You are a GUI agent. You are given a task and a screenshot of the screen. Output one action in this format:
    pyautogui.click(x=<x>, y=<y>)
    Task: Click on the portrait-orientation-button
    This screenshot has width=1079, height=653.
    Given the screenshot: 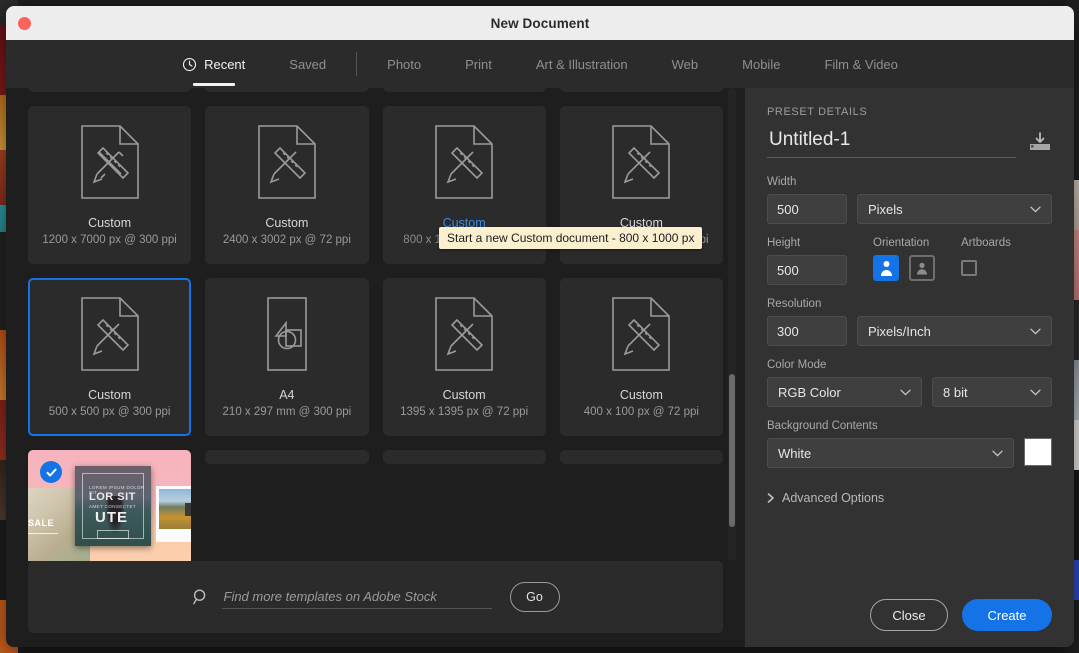 What is the action you would take?
    pyautogui.click(x=886, y=268)
    